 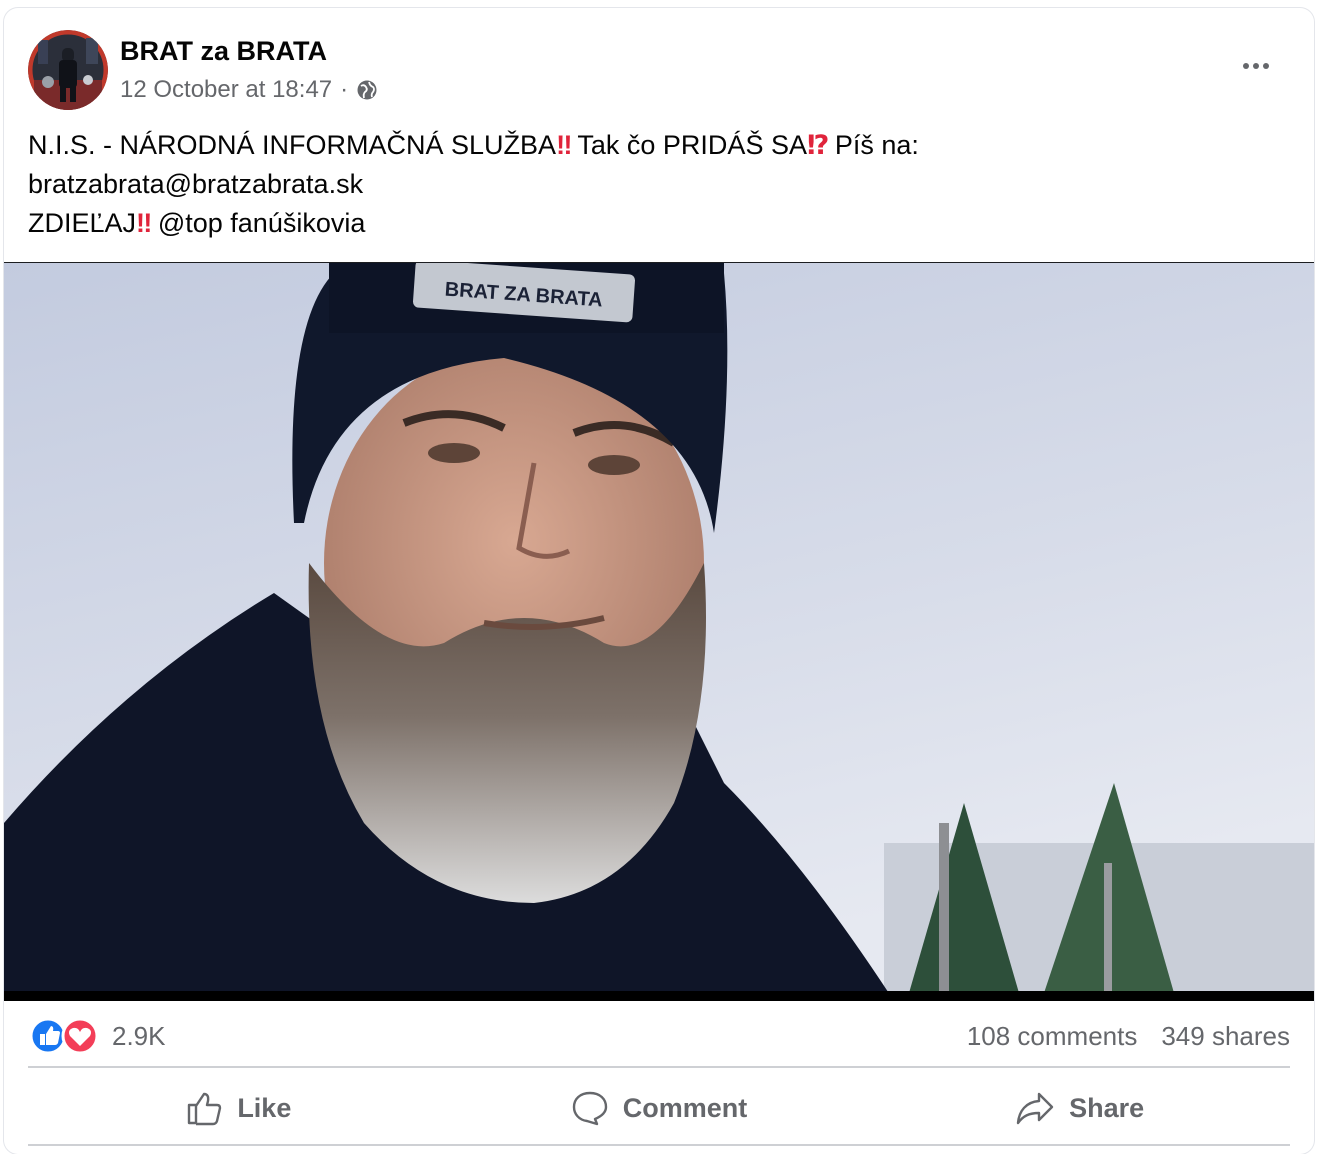 I want to click on share-button: Share, so click(x=1079, y=1108).